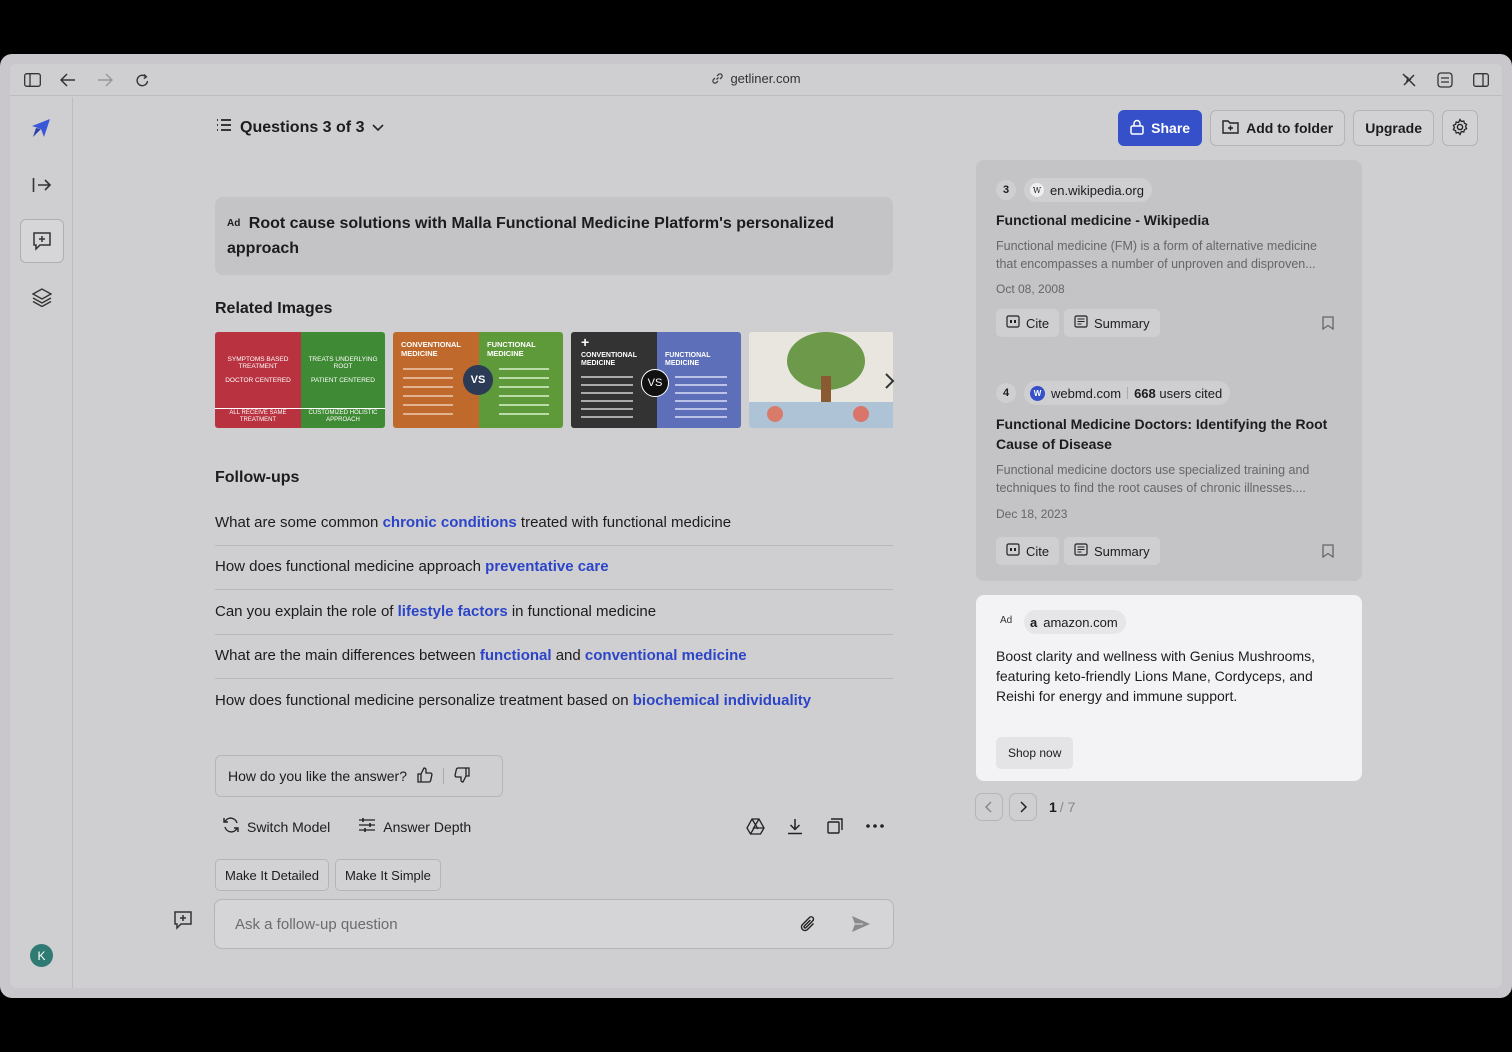 The height and width of the screenshot is (1052, 1512). I want to click on layers-icon, so click(42, 297).